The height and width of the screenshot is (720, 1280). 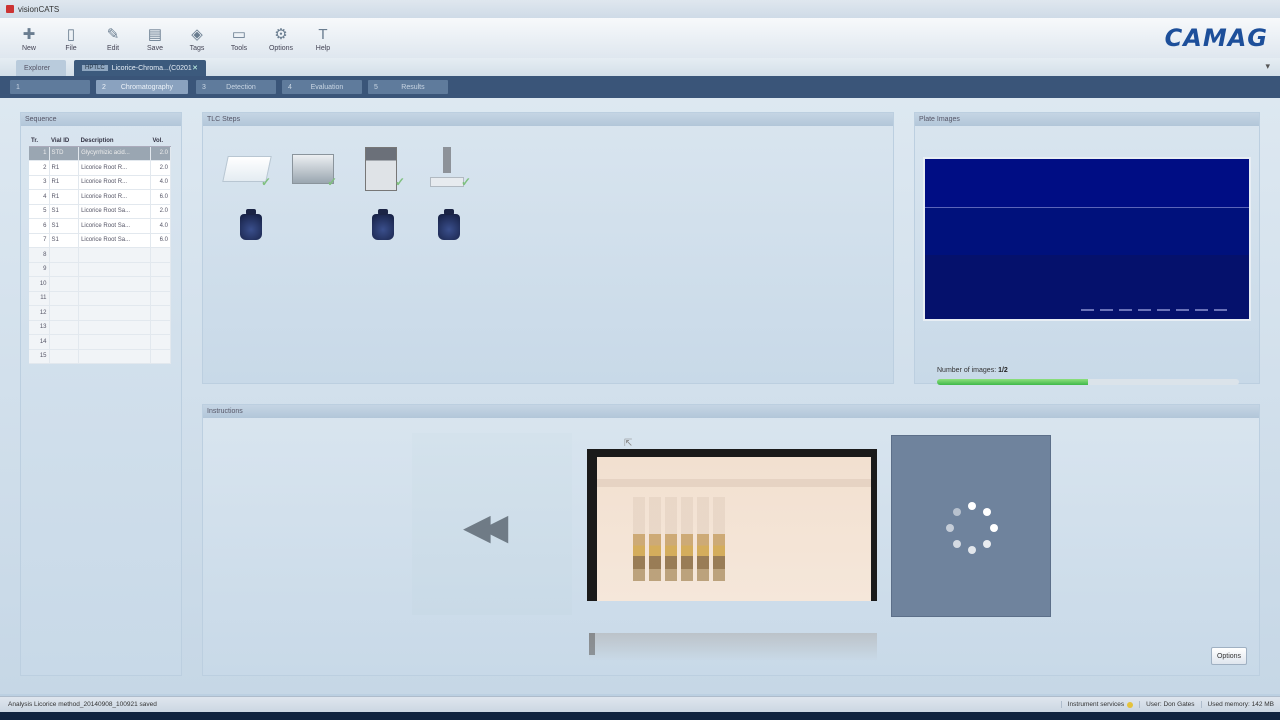 I want to click on options-button: ⚙ Options, so click(x=281, y=37).